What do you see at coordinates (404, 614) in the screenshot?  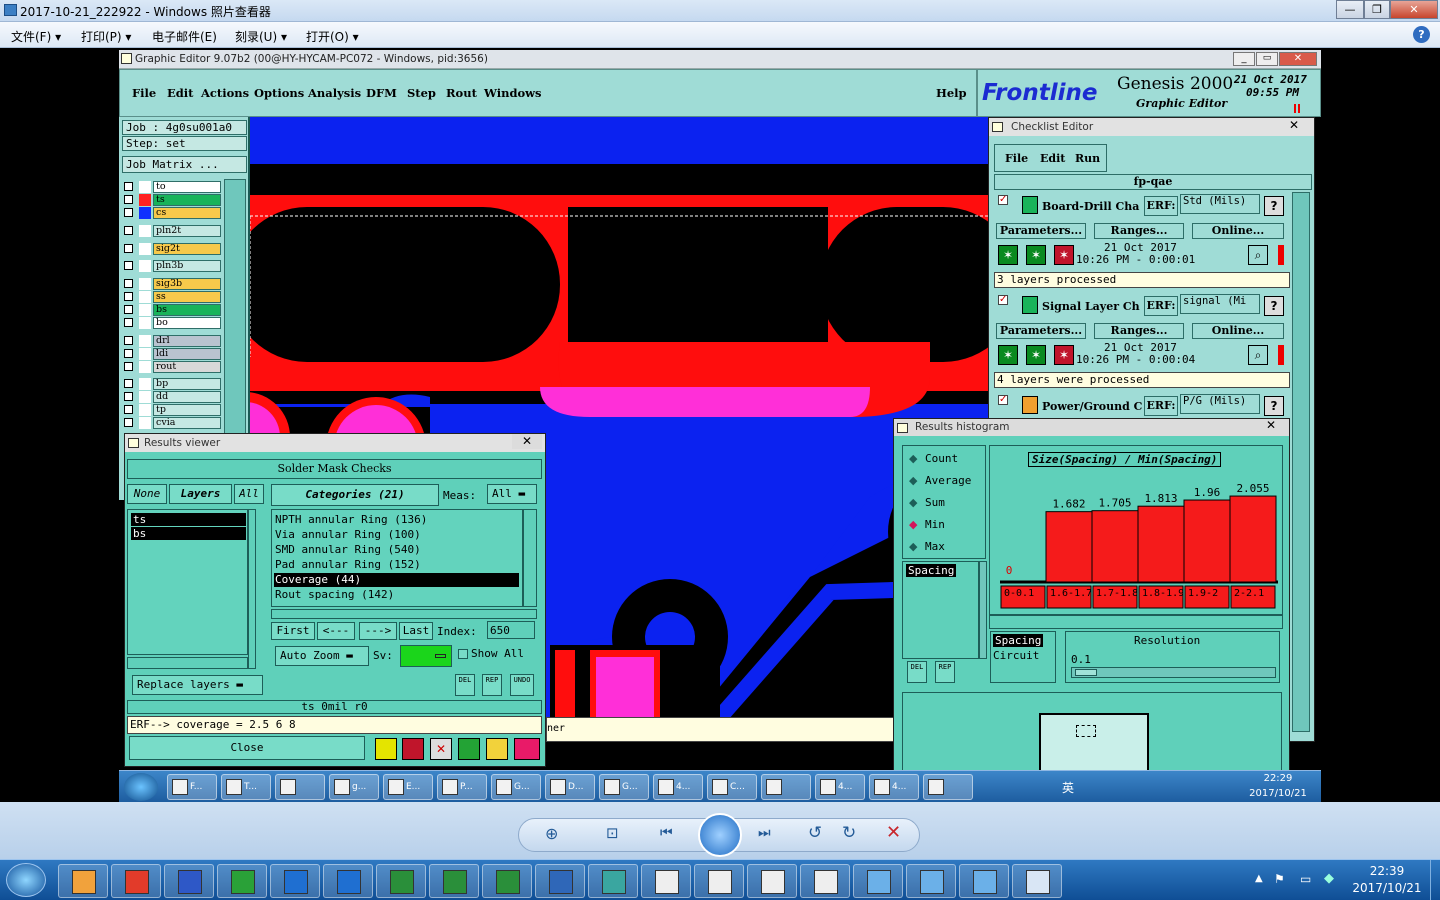 I see `categories-hscroll` at bounding box center [404, 614].